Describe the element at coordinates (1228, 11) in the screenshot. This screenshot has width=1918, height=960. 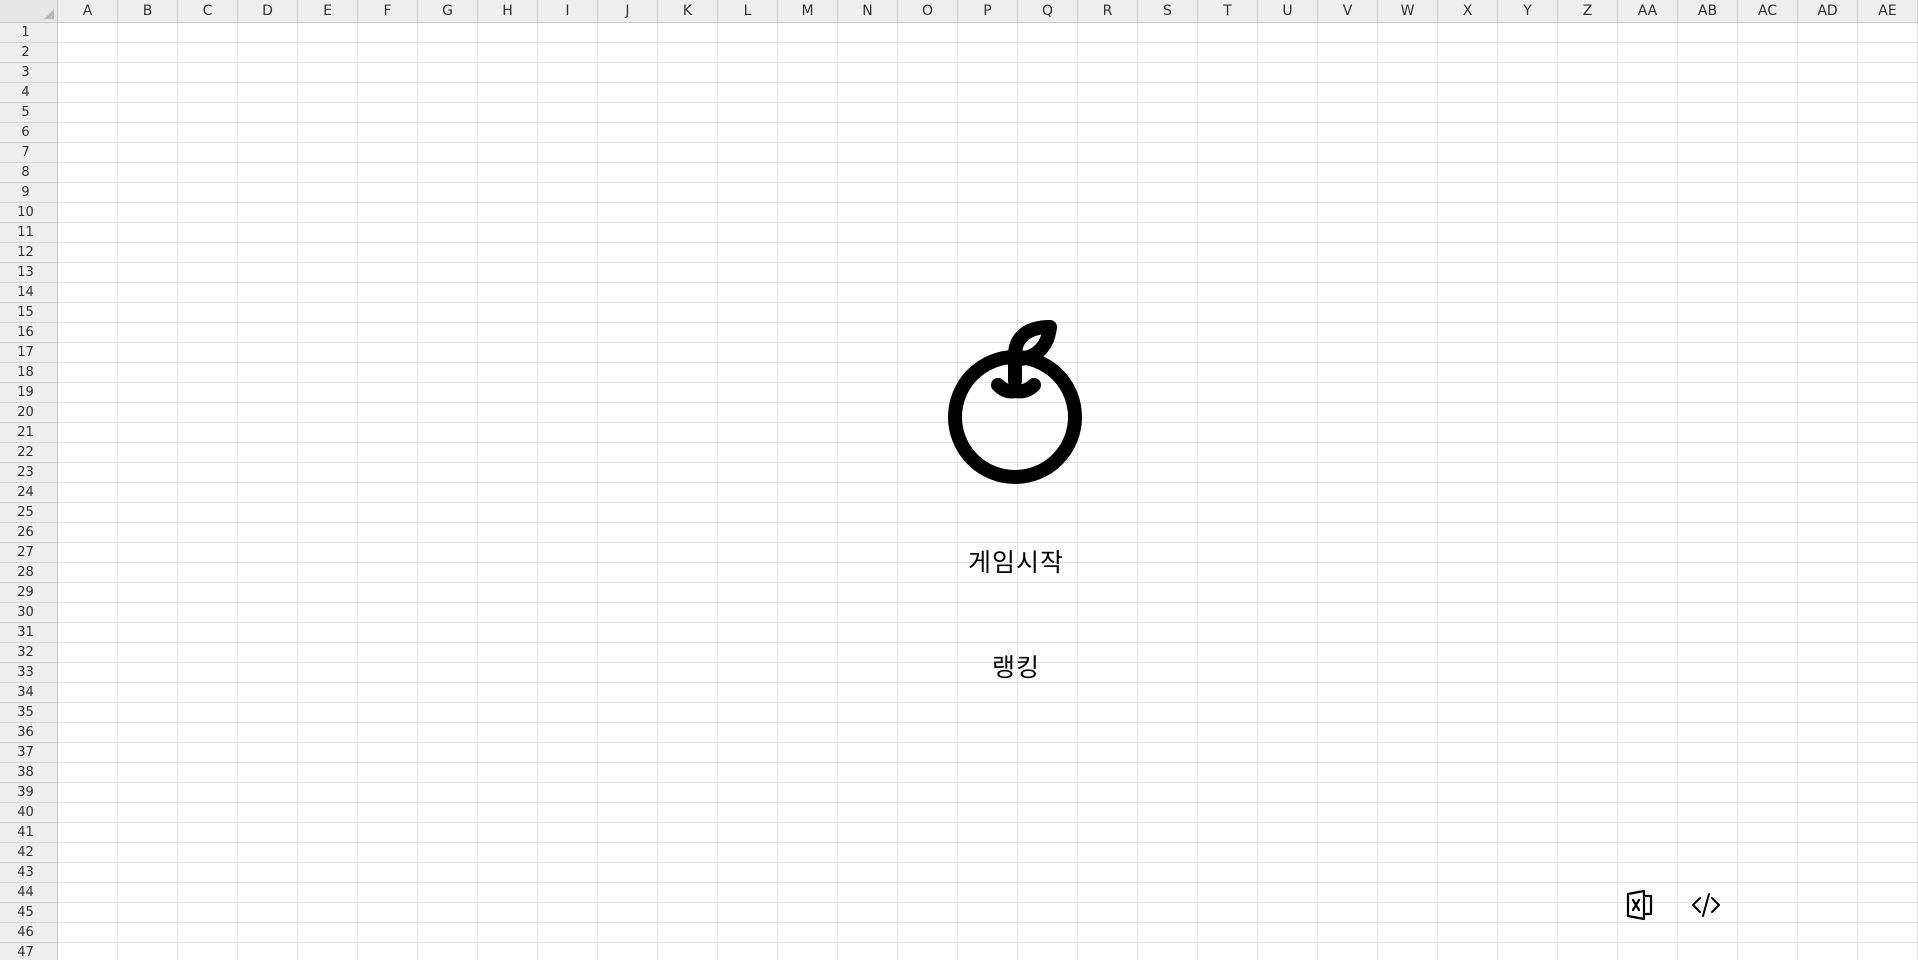
I see `column-header: T` at that location.